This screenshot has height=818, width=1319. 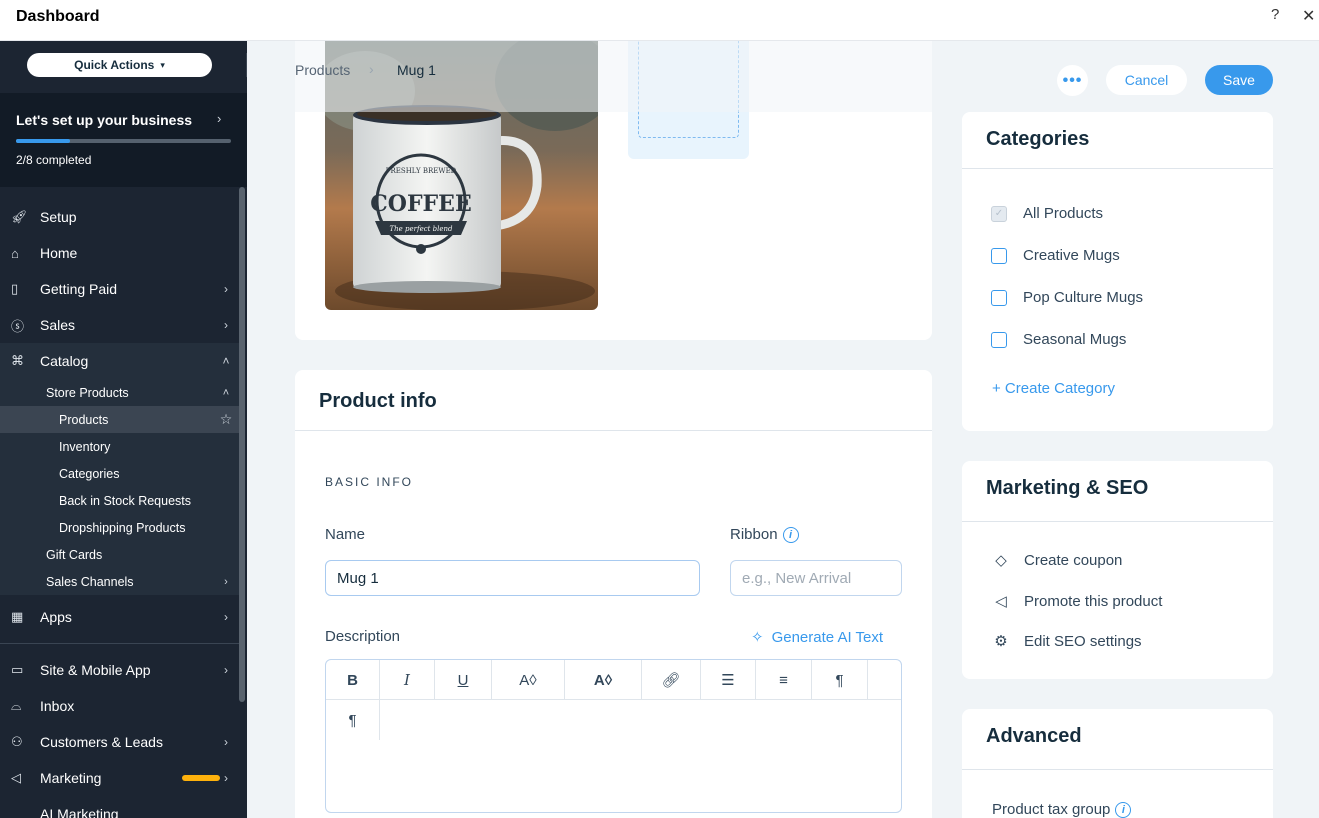 I want to click on create-coupon-link: ◇ Create coupon, so click(x=1057, y=560).